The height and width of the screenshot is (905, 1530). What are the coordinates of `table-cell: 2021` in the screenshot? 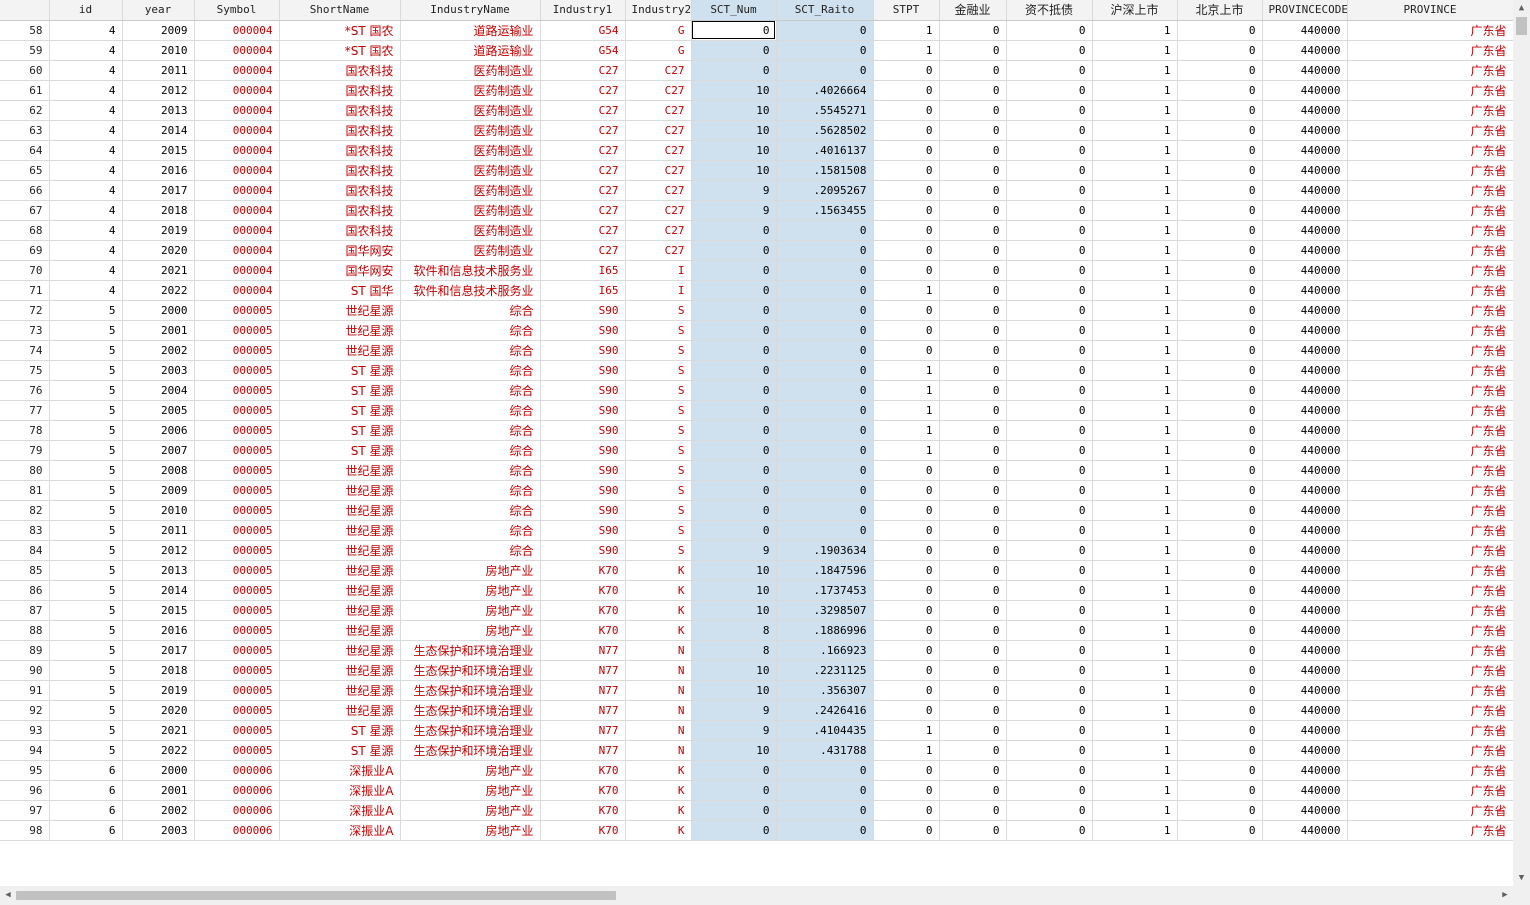 It's located at (158, 730).